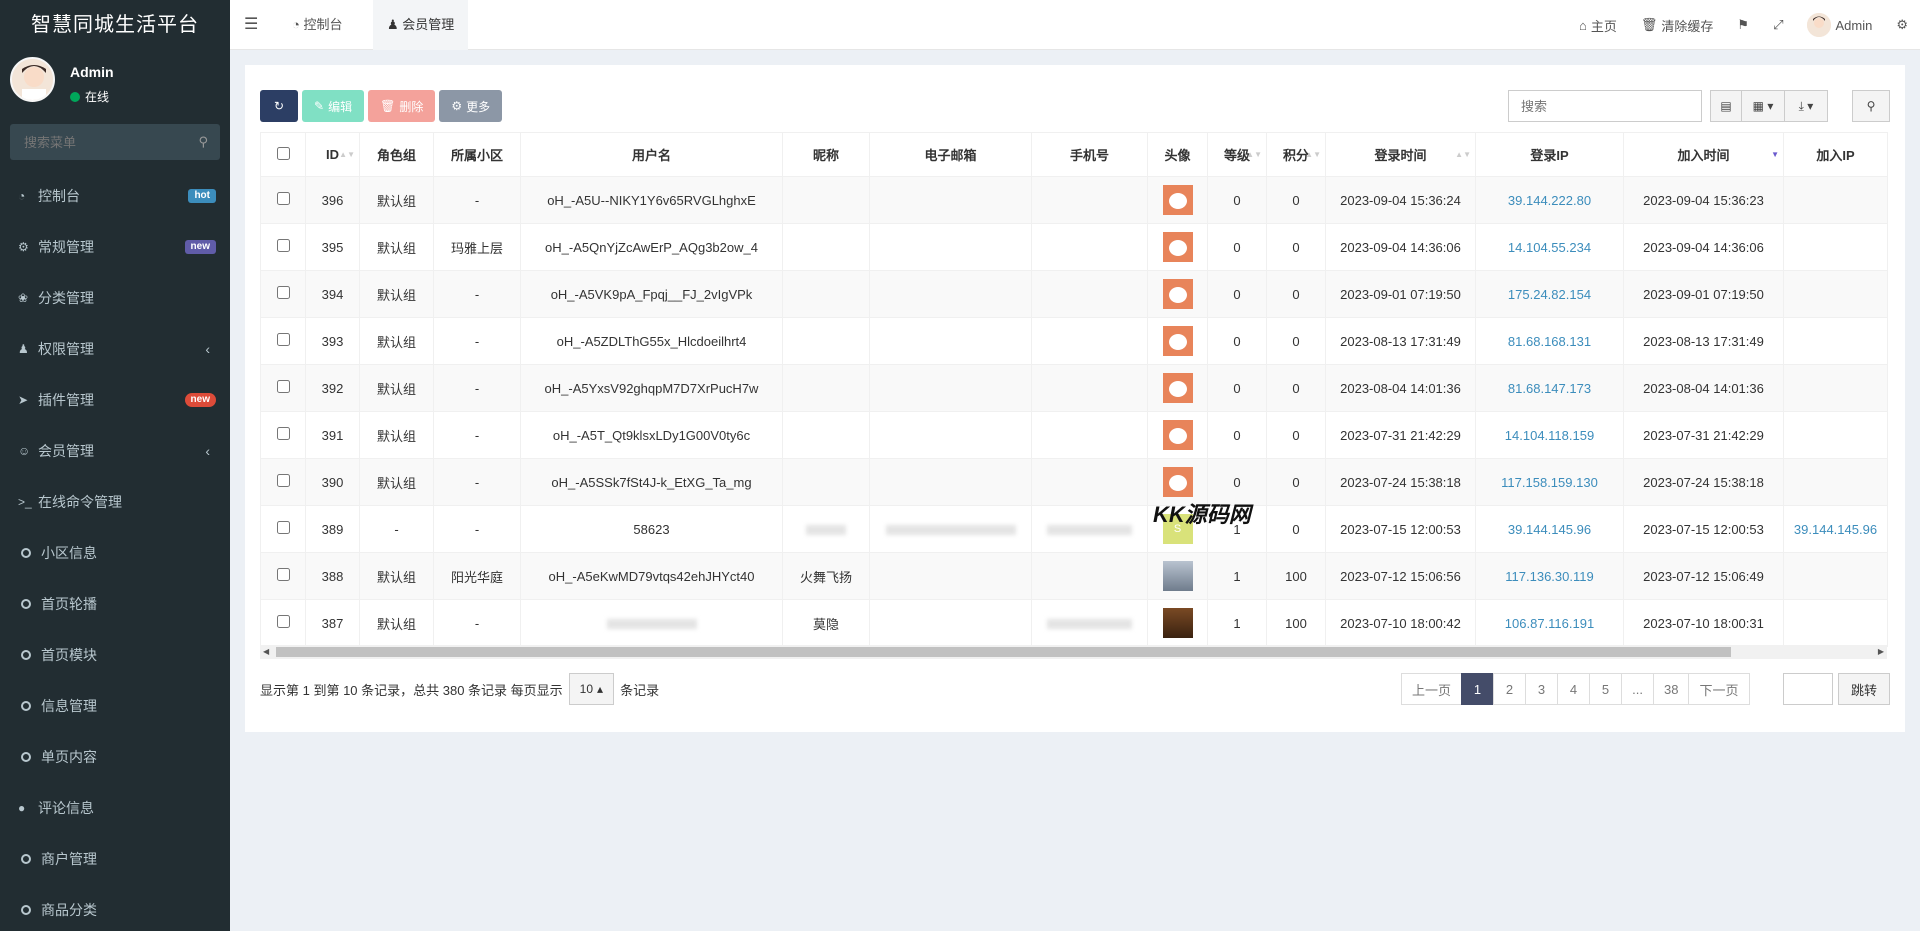 This screenshot has width=1920, height=931. Describe the element at coordinates (279, 106) in the screenshot. I see `refresh-button: ↻` at that location.